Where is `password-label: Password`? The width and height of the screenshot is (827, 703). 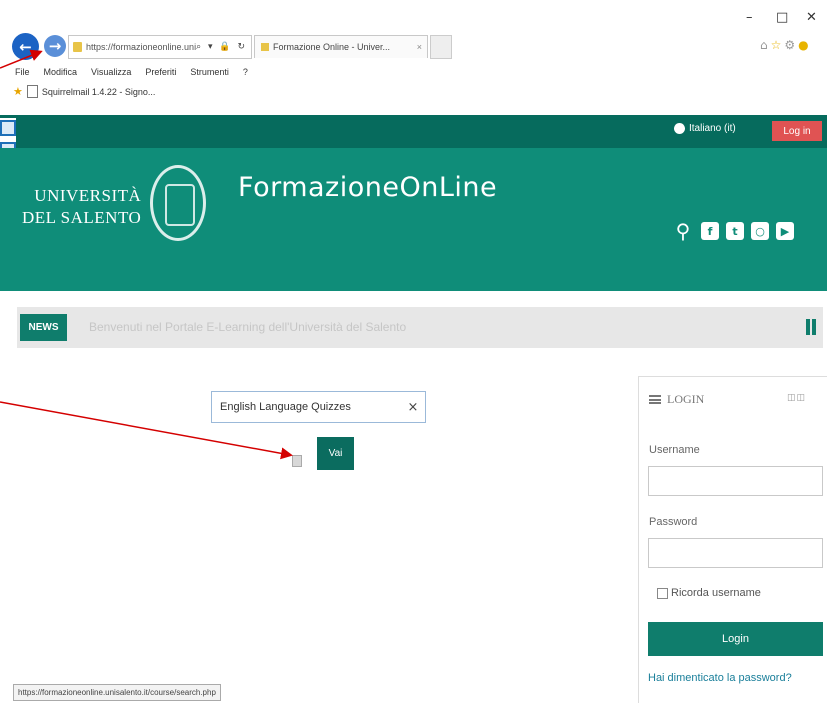
password-label: Password is located at coordinates (673, 522).